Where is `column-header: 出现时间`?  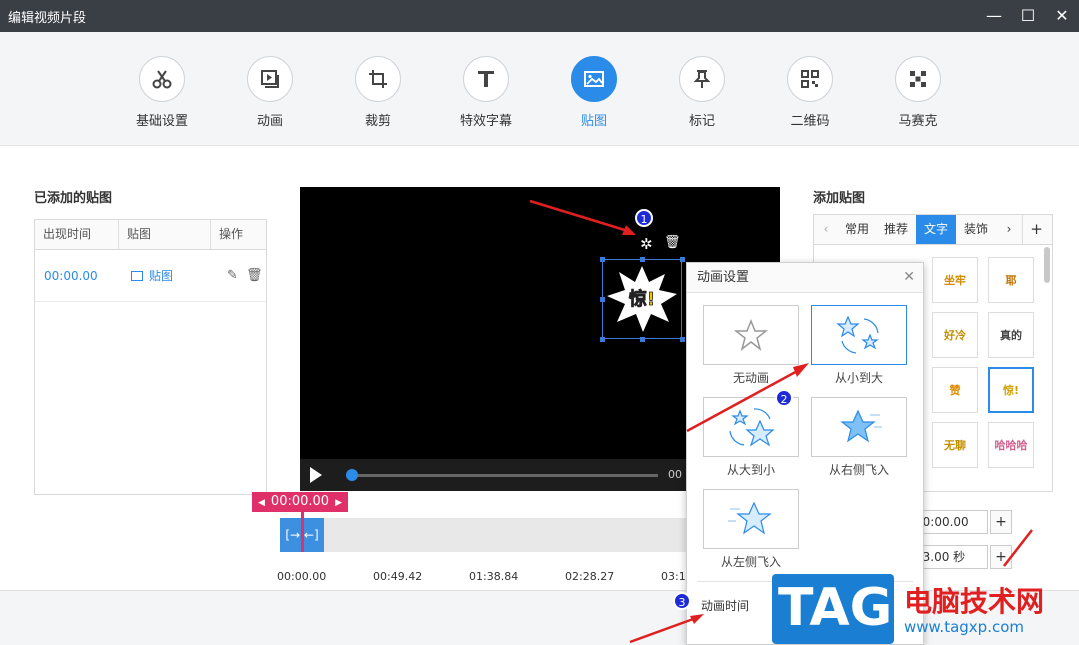
column-header: 出现时间 is located at coordinates (77, 234).